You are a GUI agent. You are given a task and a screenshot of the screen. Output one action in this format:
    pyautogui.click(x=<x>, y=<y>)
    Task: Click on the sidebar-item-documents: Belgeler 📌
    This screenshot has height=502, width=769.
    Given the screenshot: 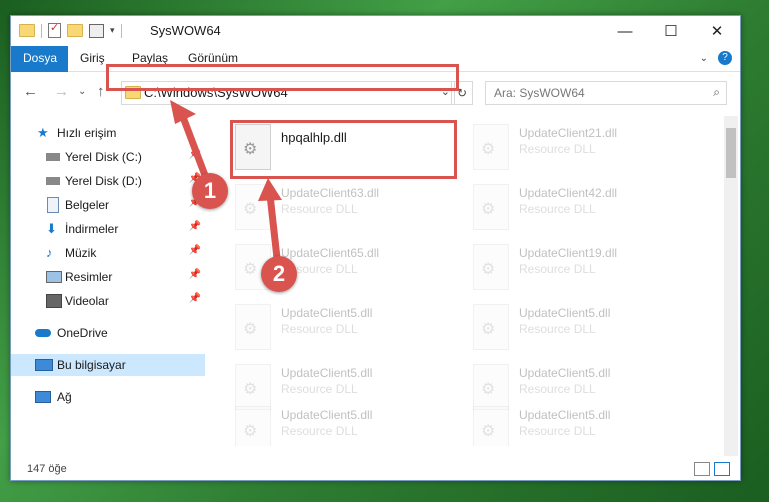 What is the action you would take?
    pyautogui.click(x=108, y=205)
    